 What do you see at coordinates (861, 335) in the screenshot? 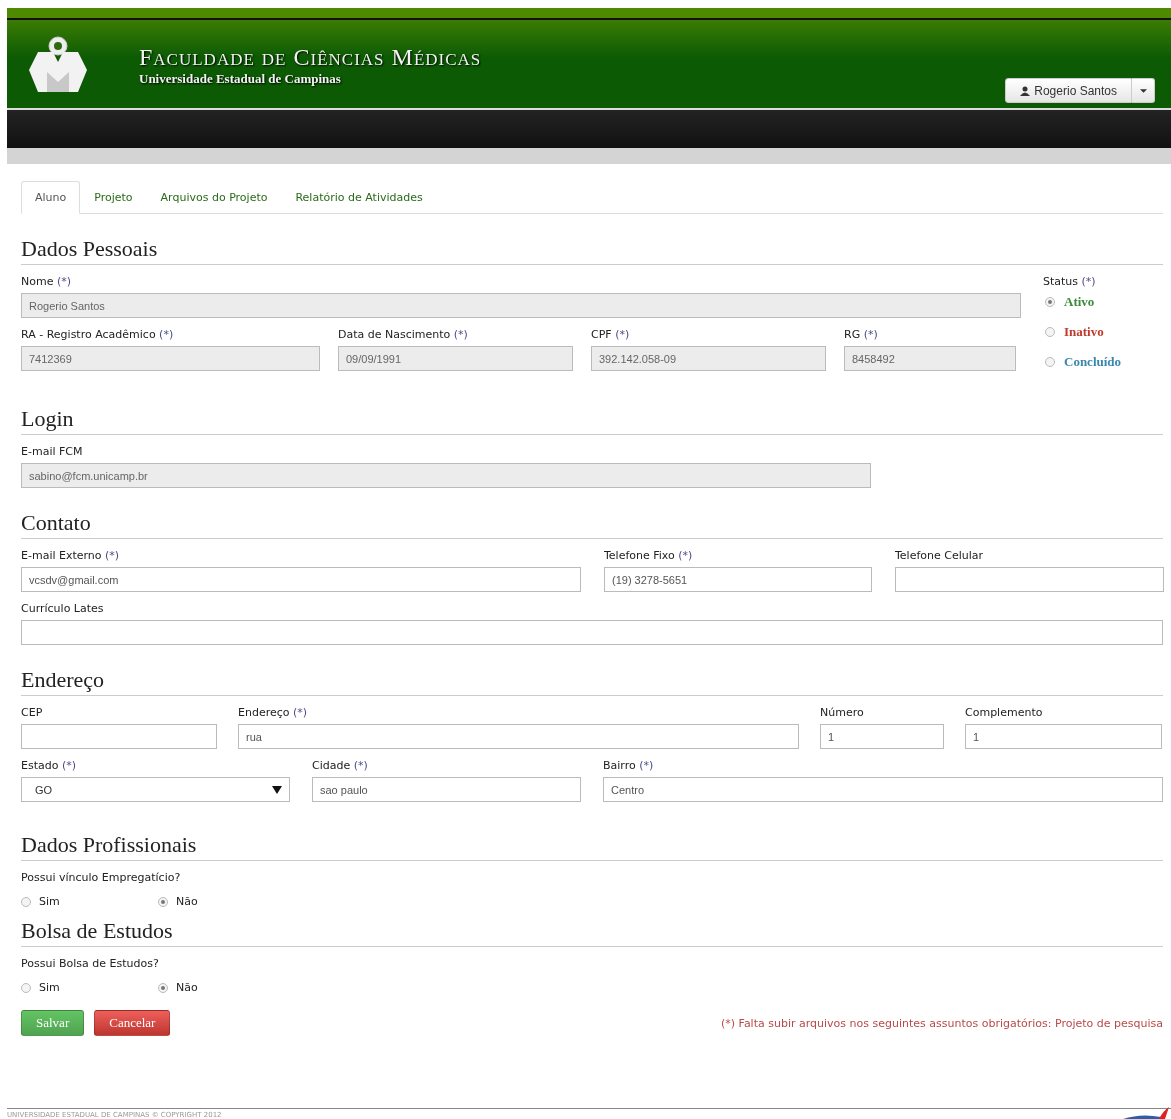
I see `field-label: RG (*)` at bounding box center [861, 335].